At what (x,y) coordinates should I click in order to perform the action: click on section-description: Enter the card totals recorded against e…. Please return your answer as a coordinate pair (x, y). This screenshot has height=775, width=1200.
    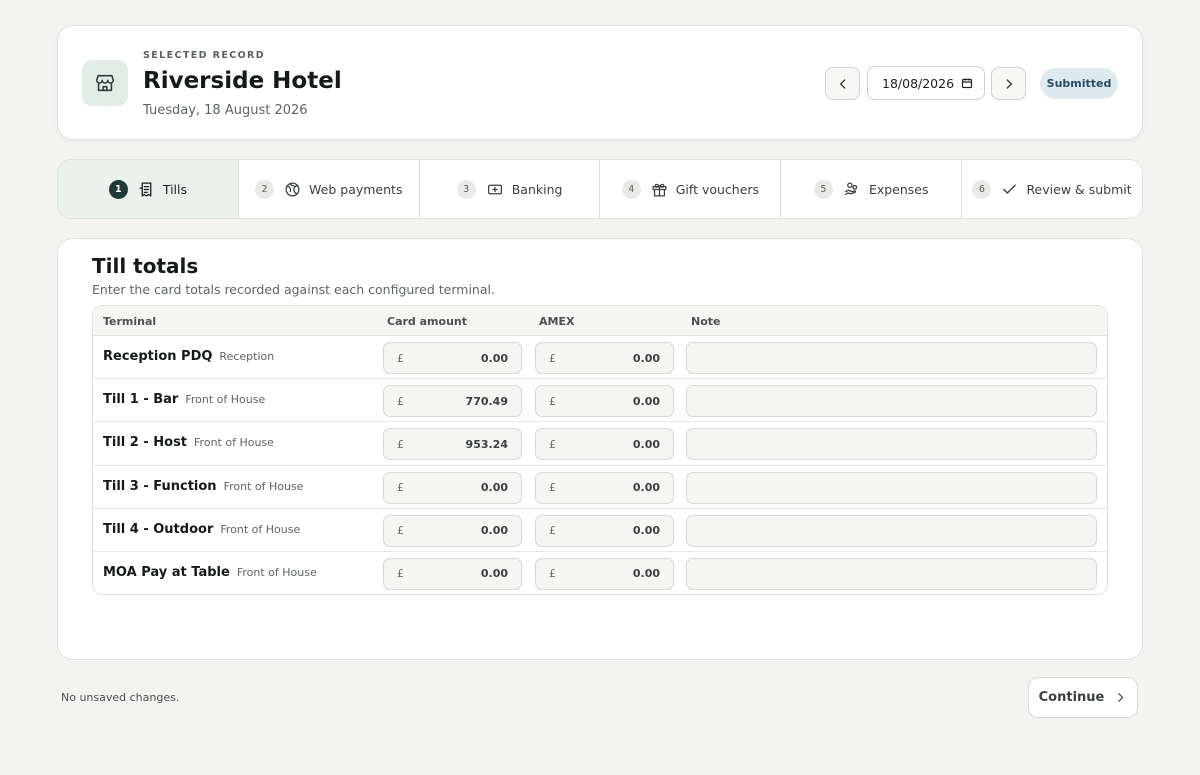
    Looking at the image, I should click on (293, 289).